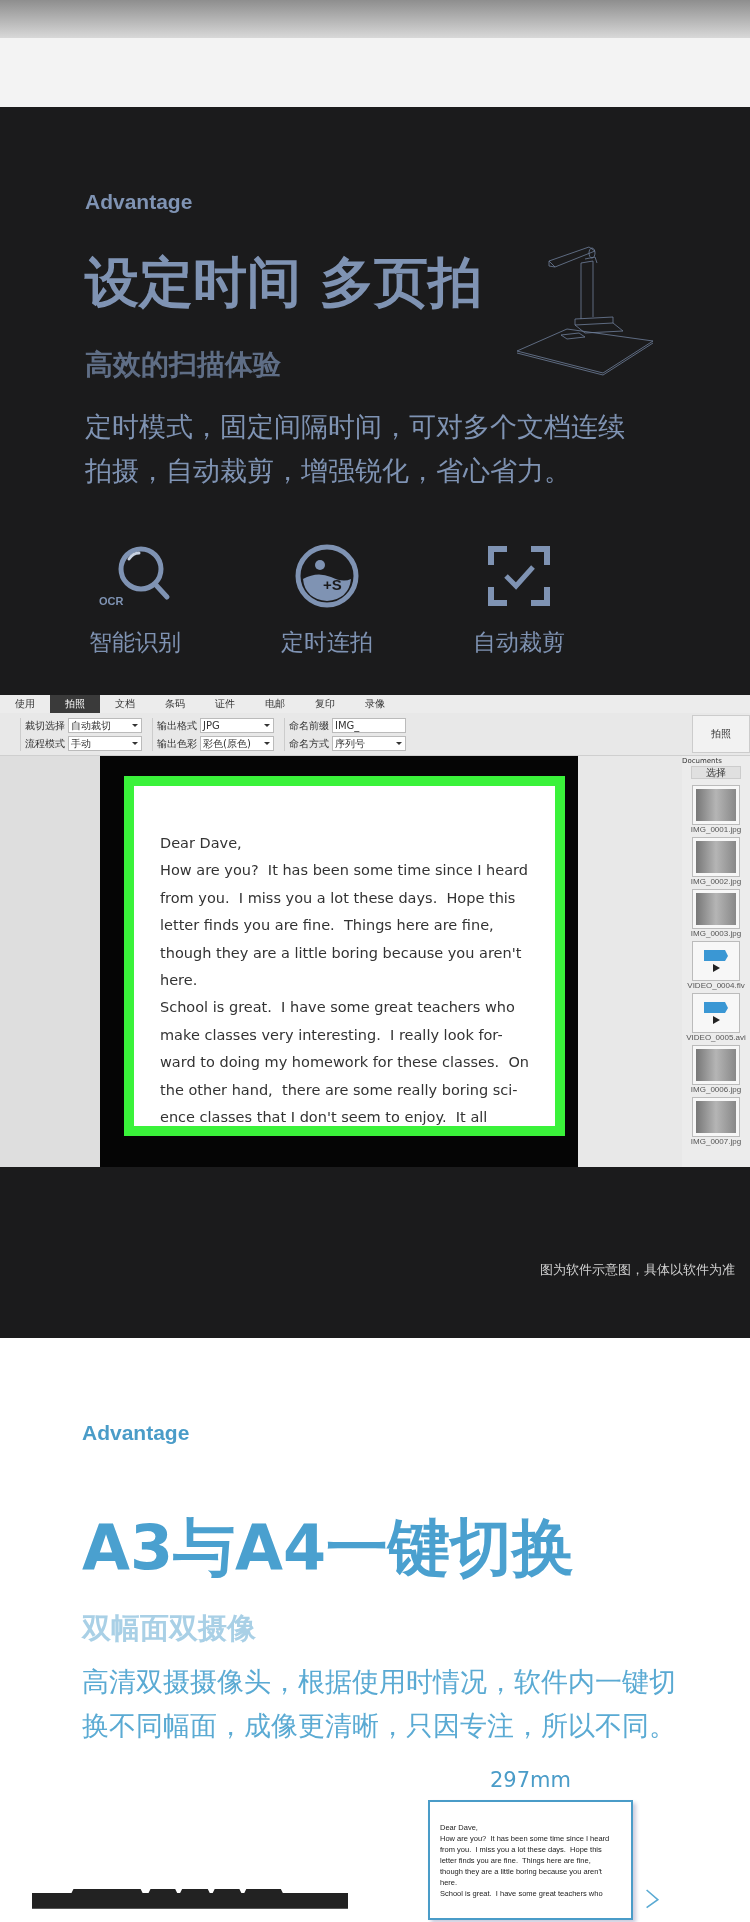 The width and height of the screenshot is (750, 1922). What do you see at coordinates (337, 1008) in the screenshot?
I see `letter-line: School is great. I have some great teachers who` at bounding box center [337, 1008].